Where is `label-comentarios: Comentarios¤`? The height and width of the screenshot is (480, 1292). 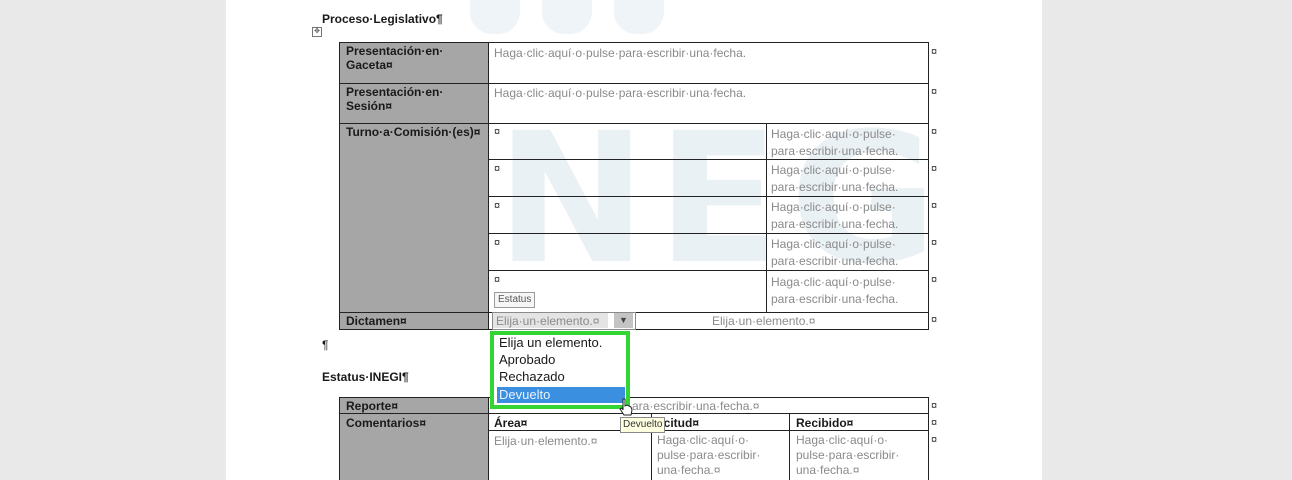 label-comentarios: Comentarios¤ is located at coordinates (386, 423).